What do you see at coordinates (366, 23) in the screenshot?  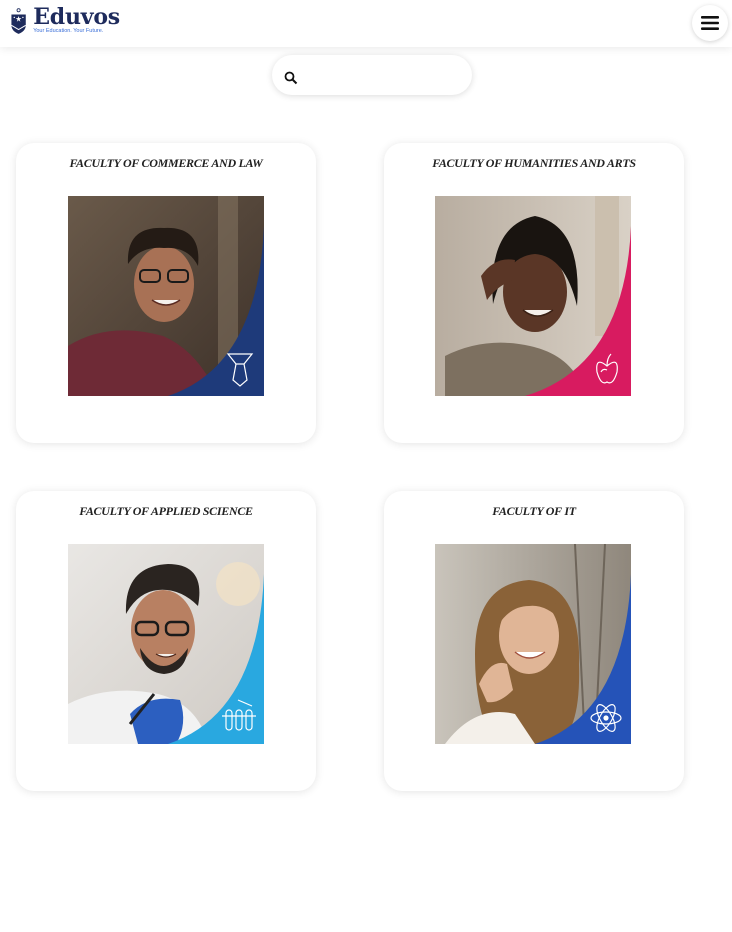 I see `site-header: Eduvos Your Education. Your Future.` at bounding box center [366, 23].